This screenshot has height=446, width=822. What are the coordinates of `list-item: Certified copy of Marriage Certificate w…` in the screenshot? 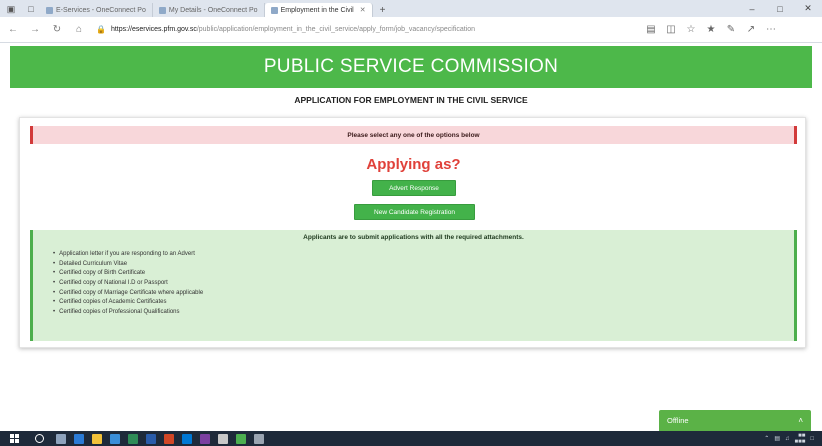 It's located at (128, 294).